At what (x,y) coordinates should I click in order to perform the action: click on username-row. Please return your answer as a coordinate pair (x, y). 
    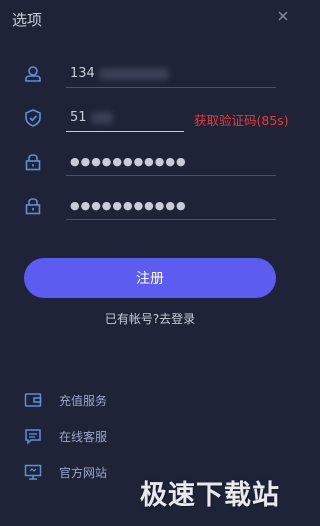
    Looking at the image, I should click on (33, 74).